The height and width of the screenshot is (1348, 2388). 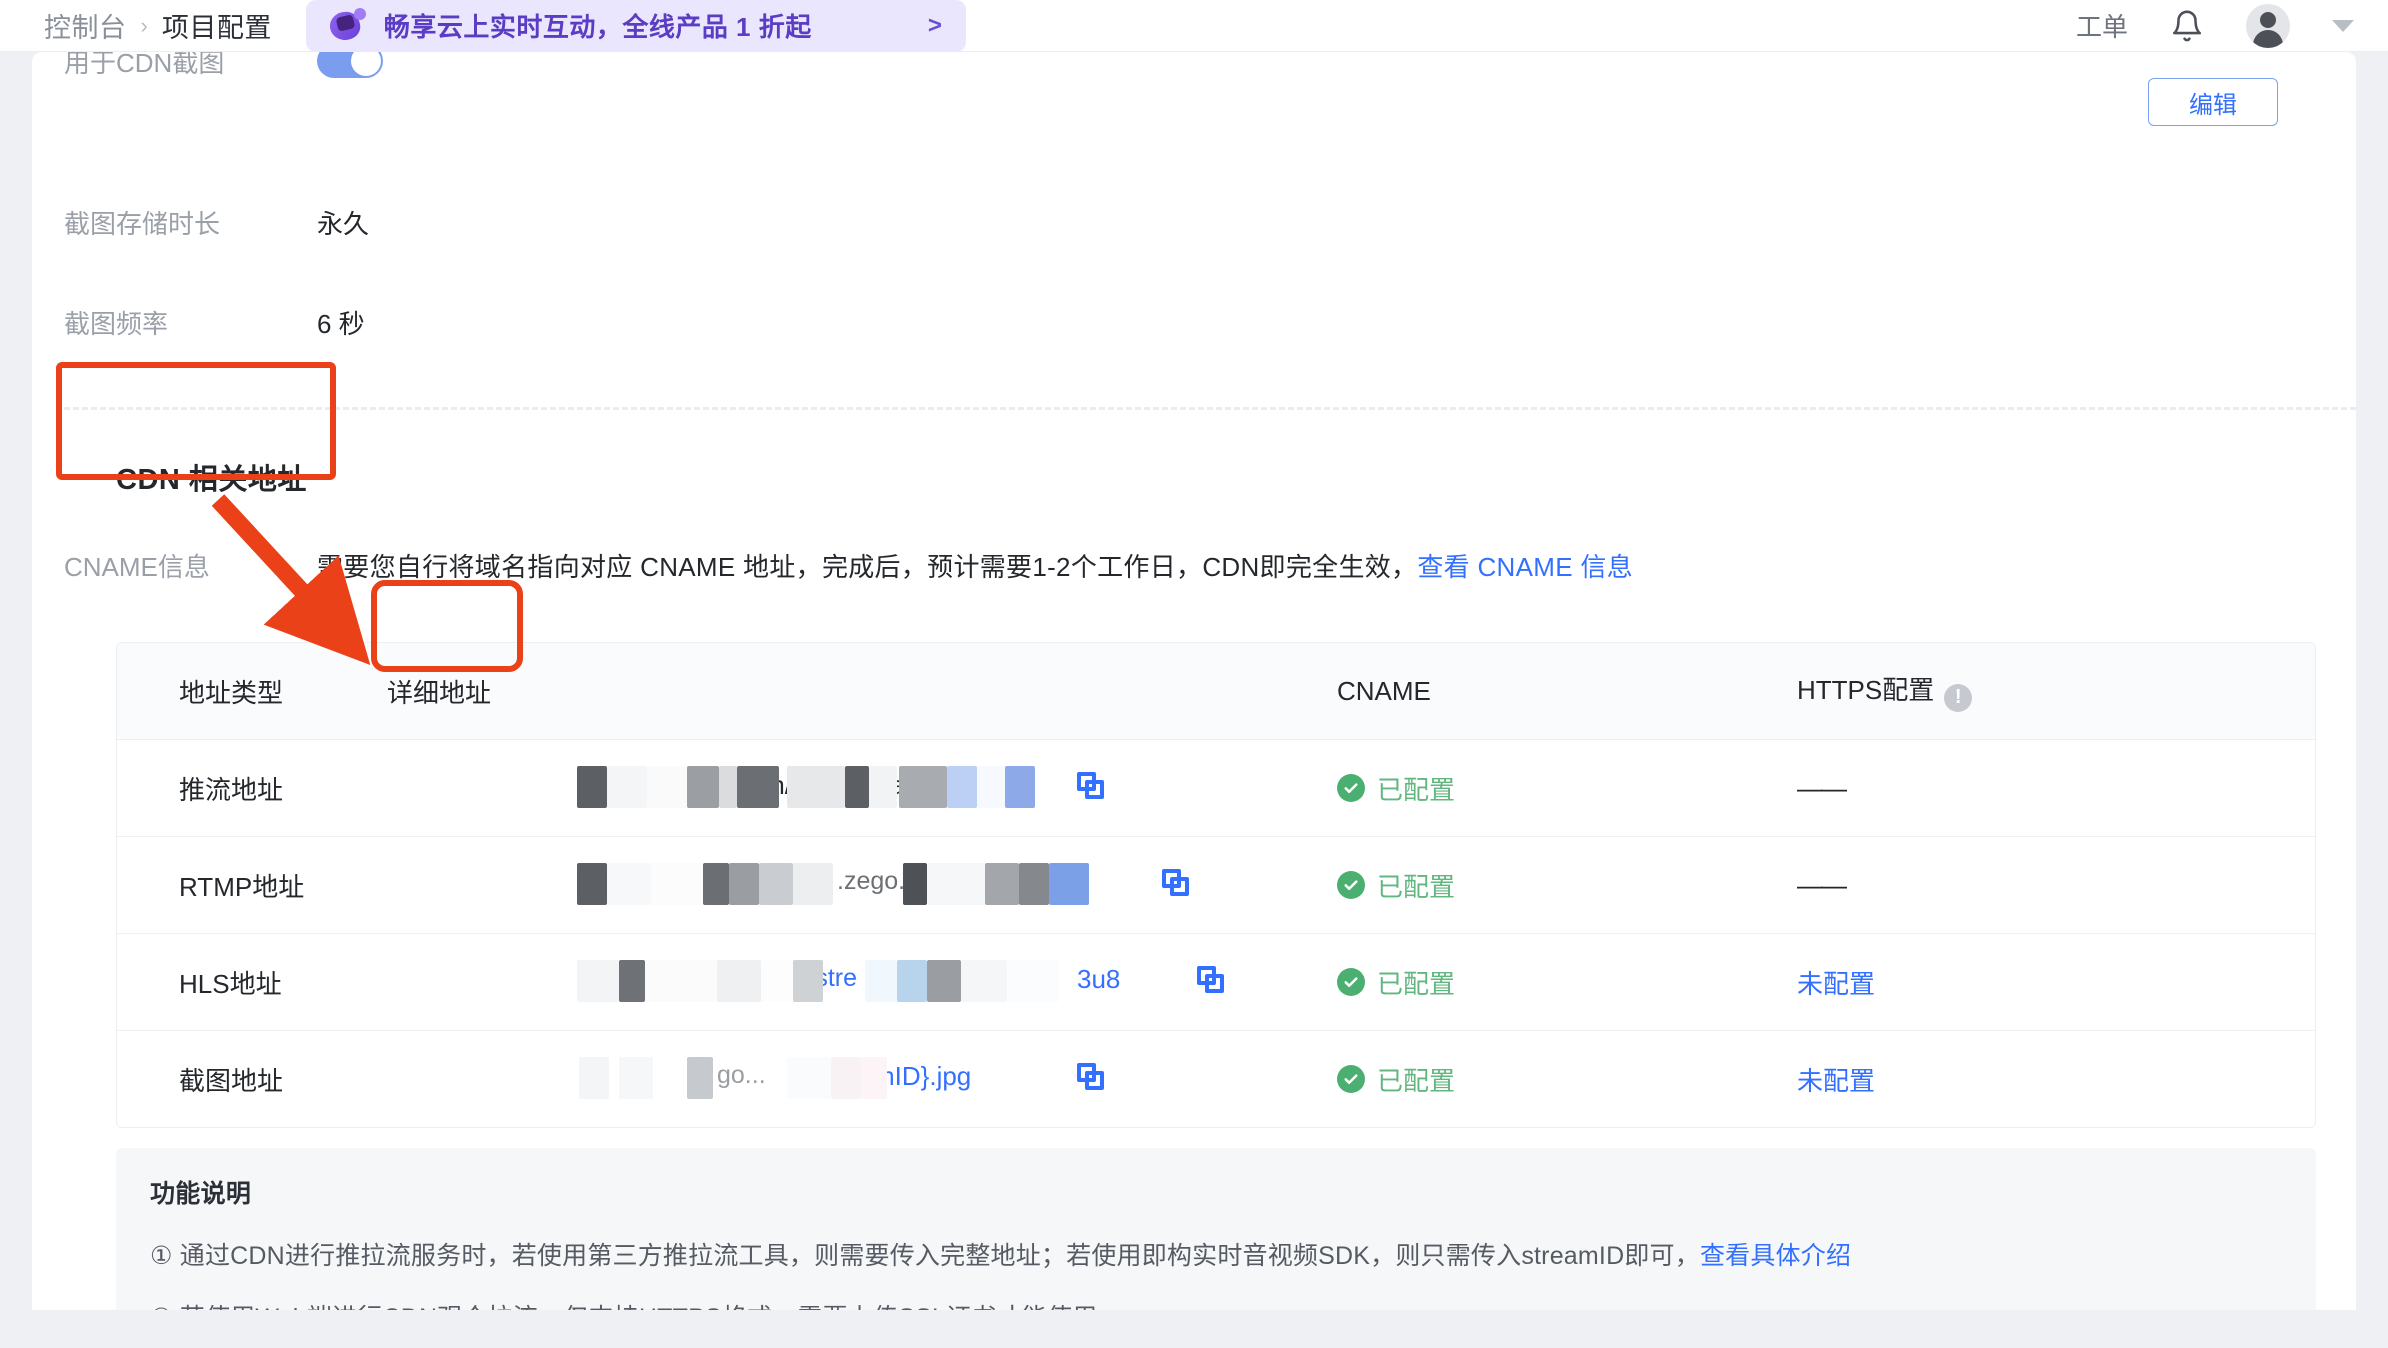 What do you see at coordinates (144, 65) in the screenshot?
I see `cdn-snapshot-label: 用于CDN截图` at bounding box center [144, 65].